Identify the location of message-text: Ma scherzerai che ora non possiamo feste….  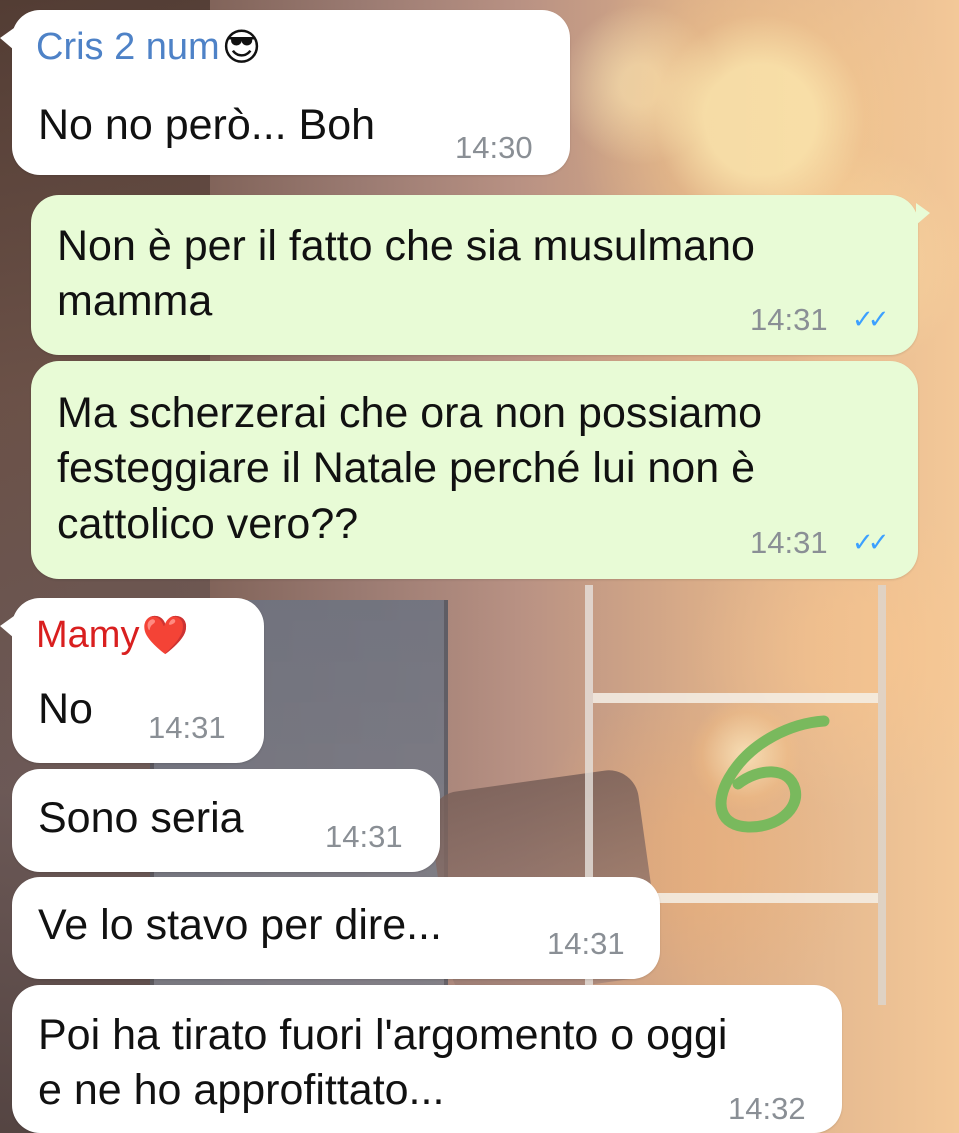
(410, 468).